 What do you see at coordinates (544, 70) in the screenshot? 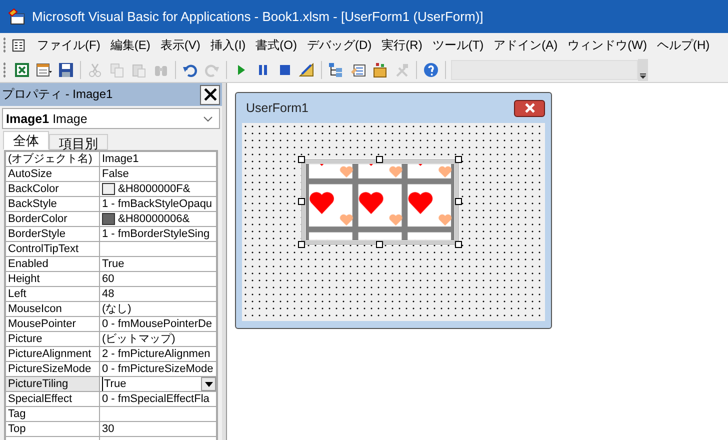
I see `toolbar-field` at bounding box center [544, 70].